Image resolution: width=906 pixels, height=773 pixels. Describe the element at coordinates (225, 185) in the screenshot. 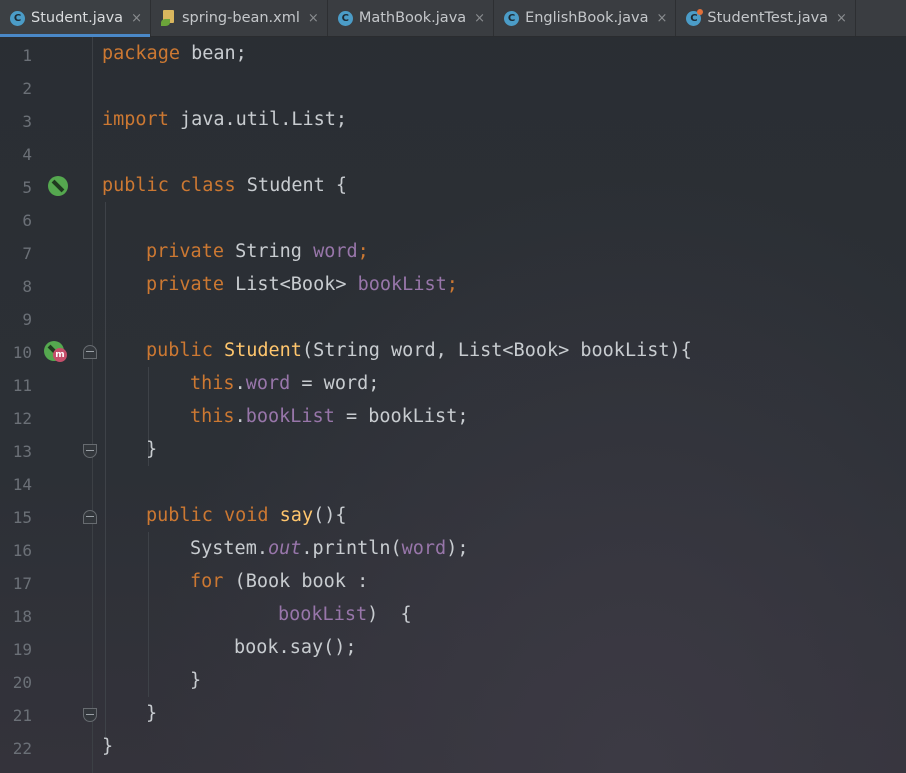

I see `code-line-5: public class Student {` at that location.